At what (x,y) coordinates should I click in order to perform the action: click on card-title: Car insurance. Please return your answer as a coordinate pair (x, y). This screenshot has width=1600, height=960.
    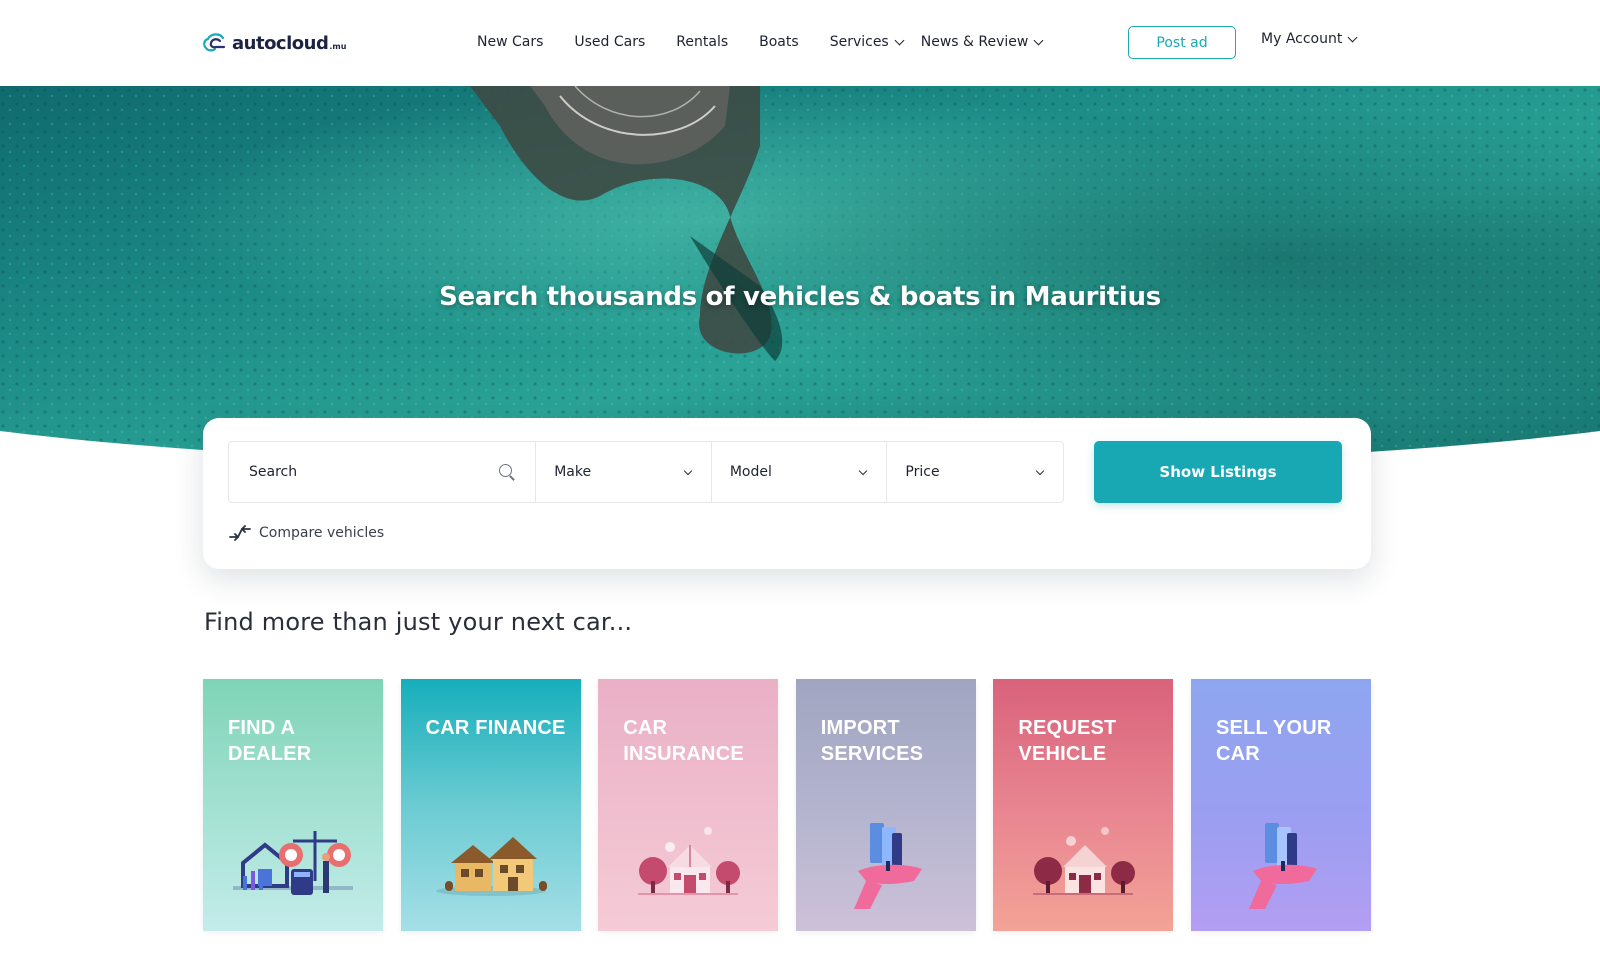
    Looking at the image, I should click on (683, 741).